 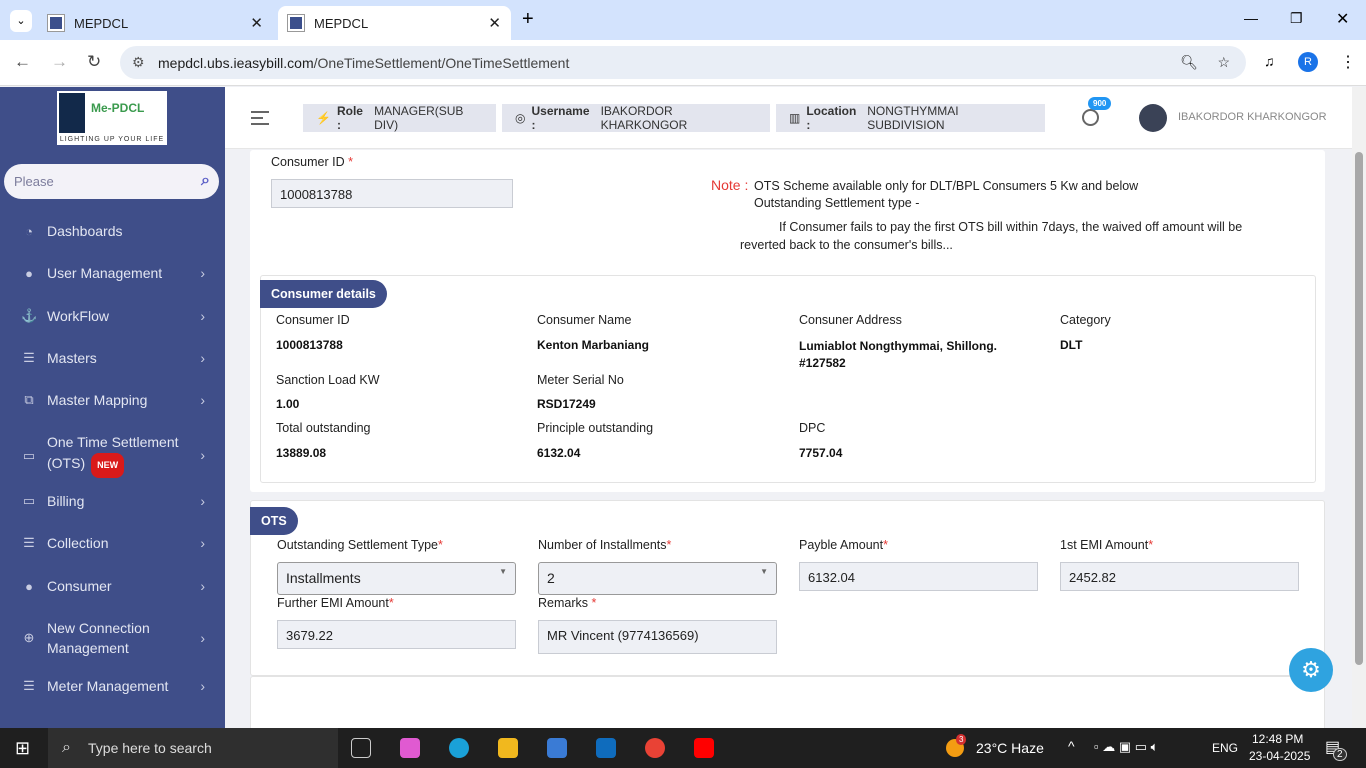 I want to click on sidebar-item-billing: ▭ Billing ›, so click(x=112, y=501).